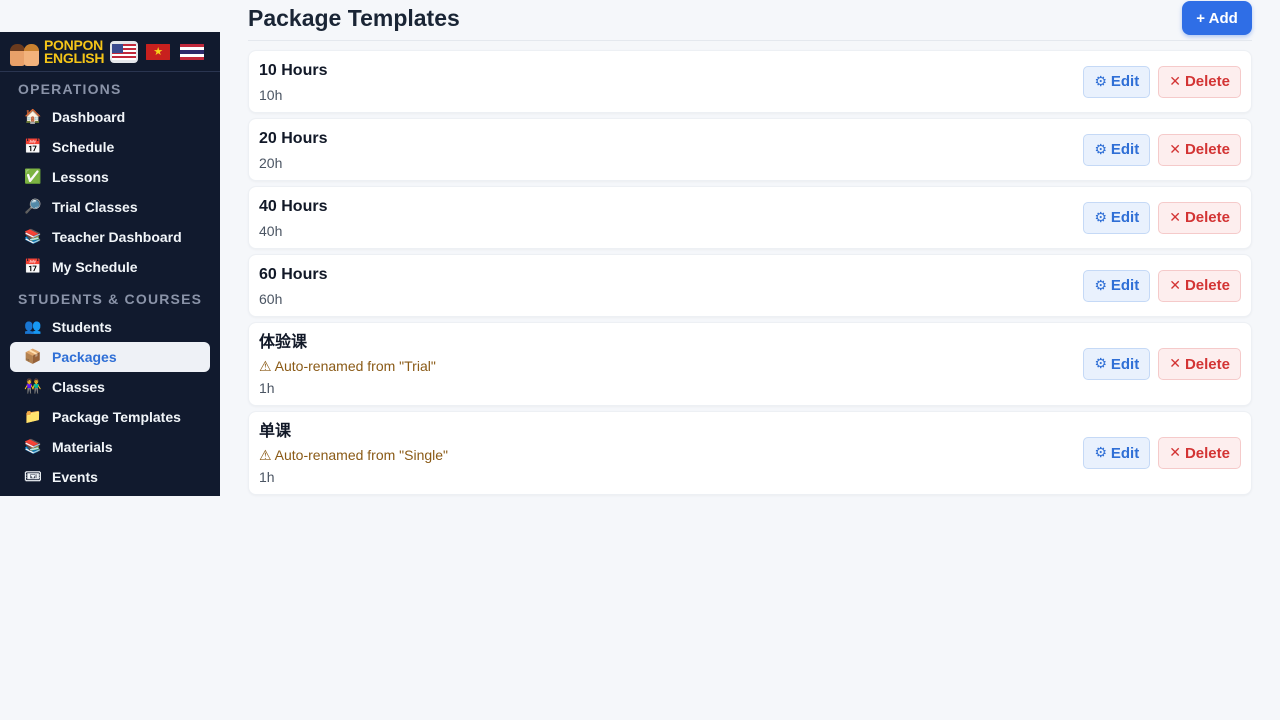 The height and width of the screenshot is (720, 1280). I want to click on house-icon: 🏠, so click(33, 117).